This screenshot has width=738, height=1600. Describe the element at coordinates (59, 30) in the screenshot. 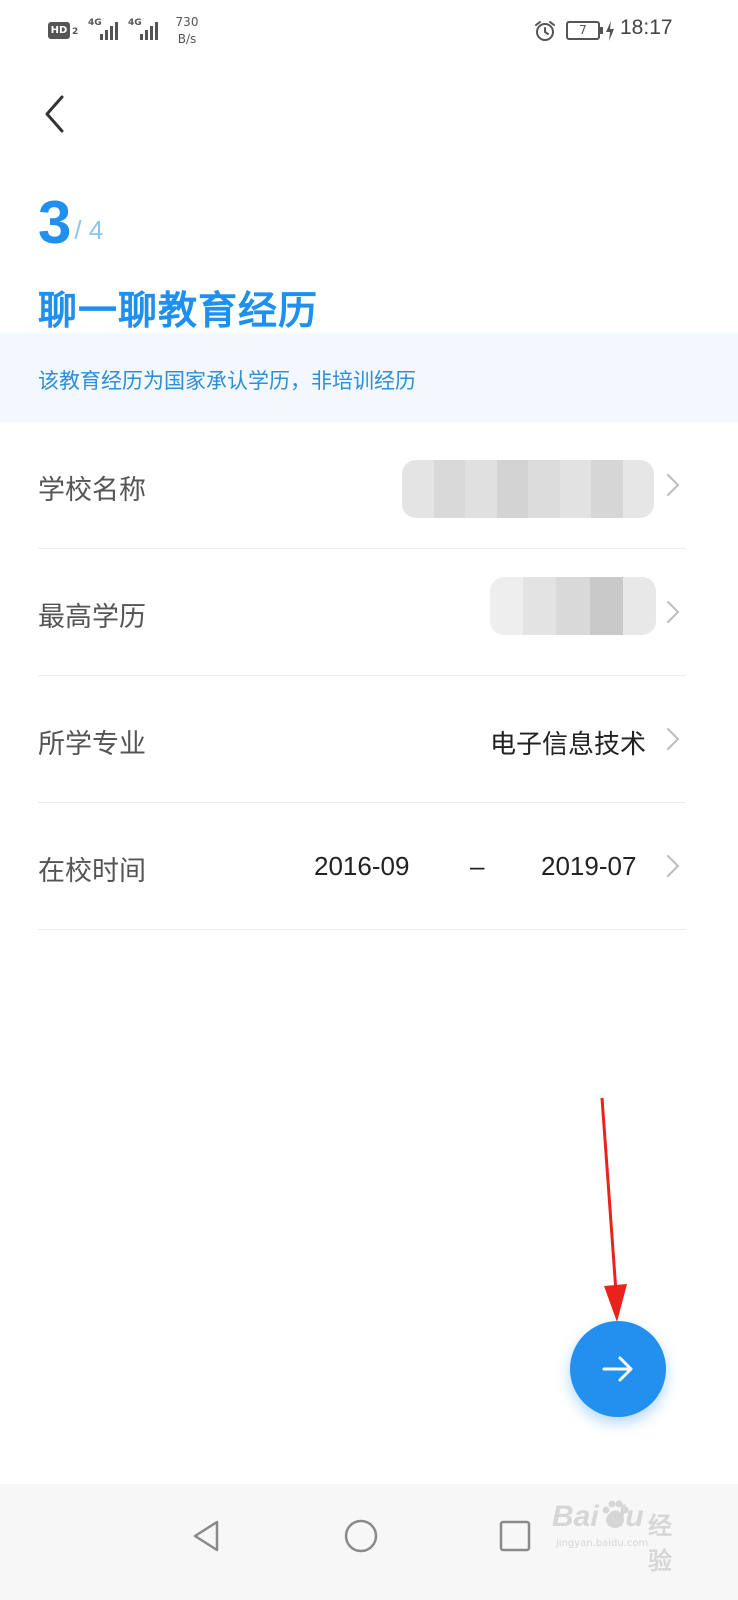

I see `hd-voice-icon: HD` at that location.